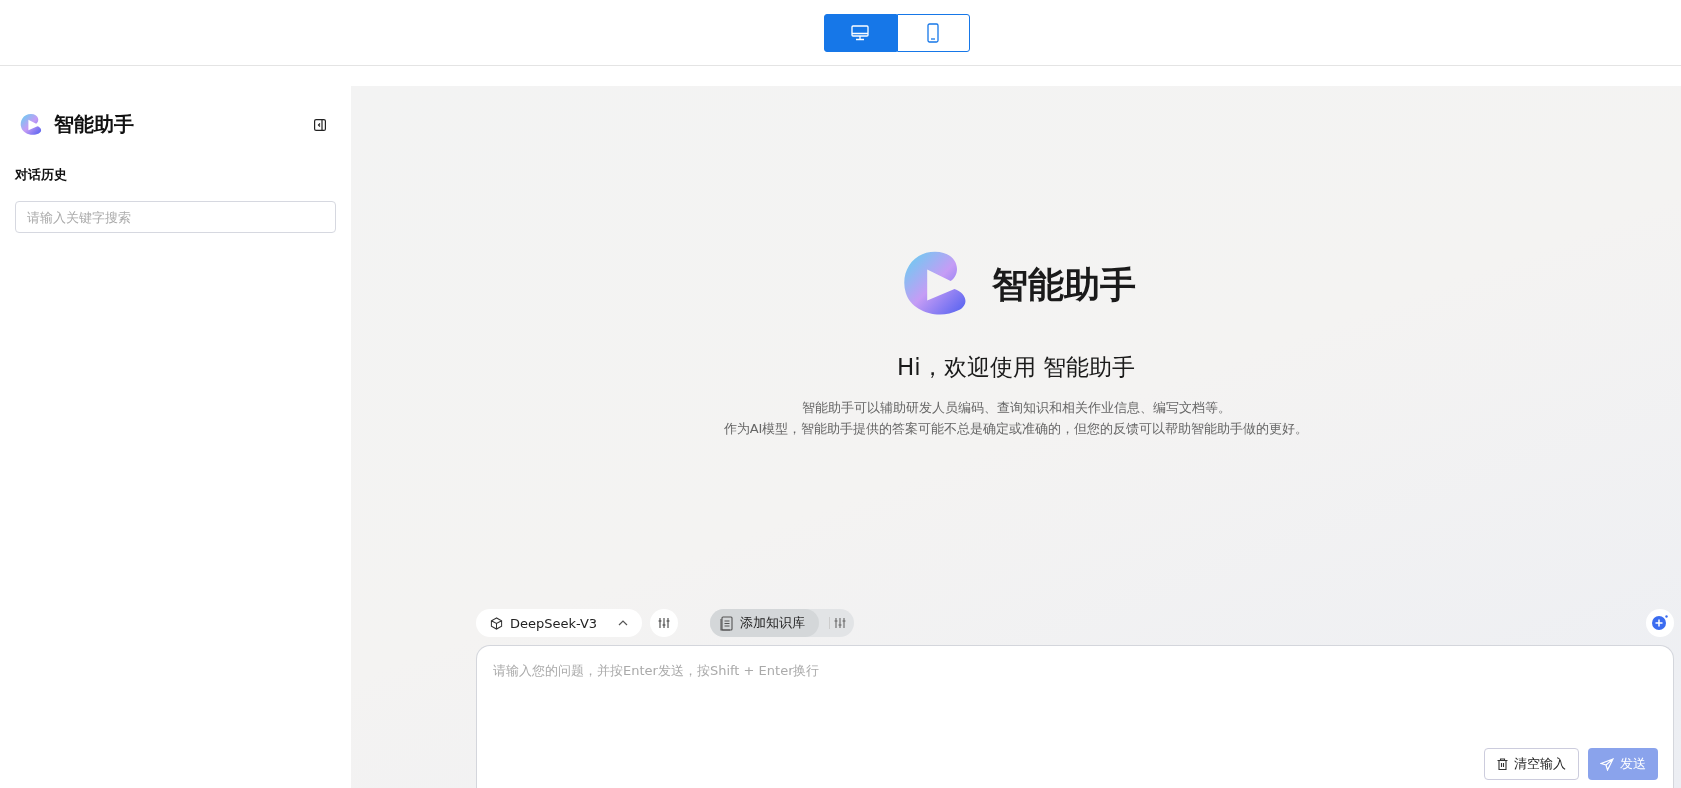 This screenshot has width=1681, height=788. I want to click on monitor-icon, so click(860, 32).